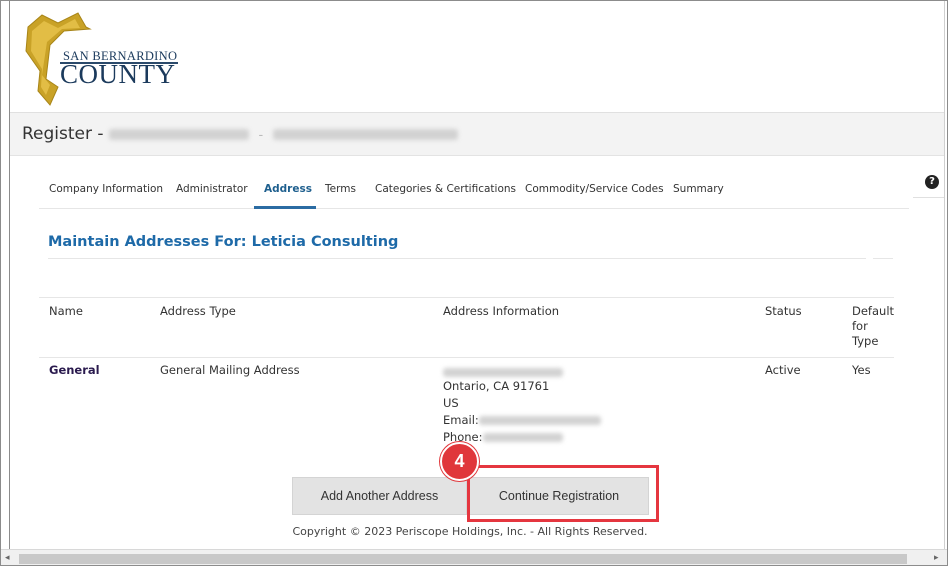 The width and height of the screenshot is (948, 566). What do you see at coordinates (466, 297) in the screenshot?
I see `table-top-border` at bounding box center [466, 297].